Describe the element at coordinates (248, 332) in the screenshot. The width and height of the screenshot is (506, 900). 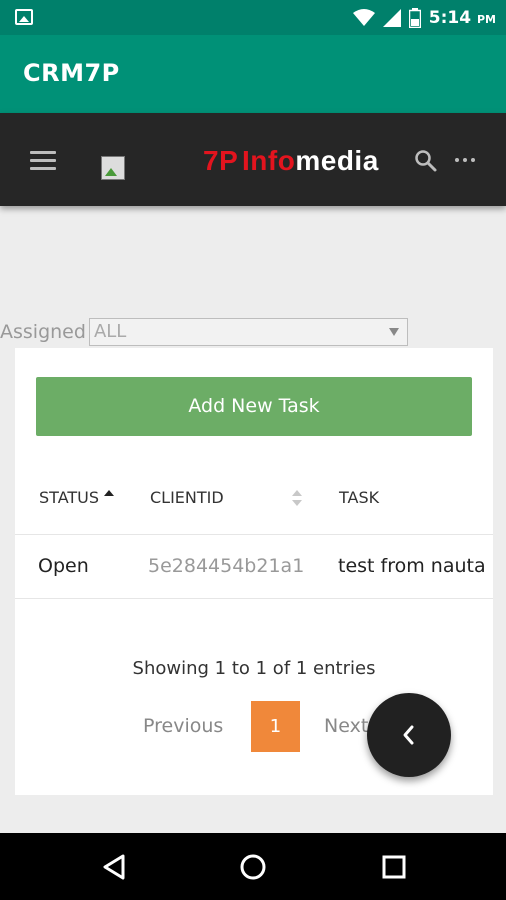
I see `assigned-select: ALL` at that location.